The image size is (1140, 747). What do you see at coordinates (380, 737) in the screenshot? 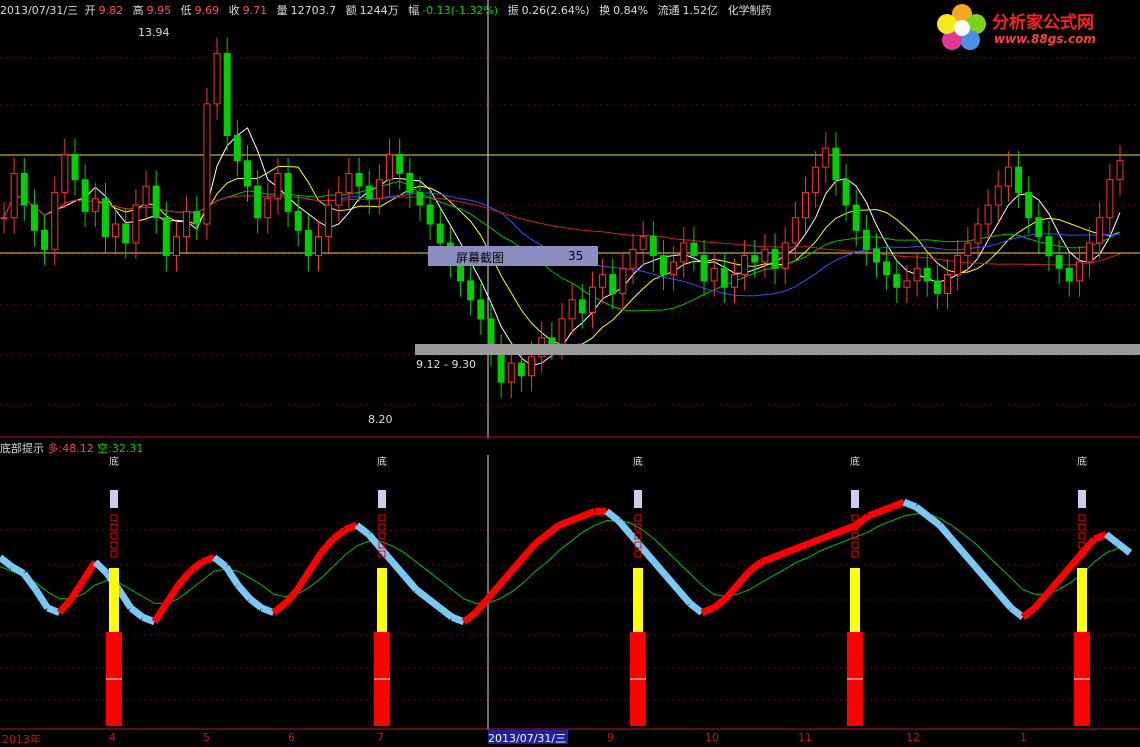
I see `x-tick-7: 7` at bounding box center [380, 737].